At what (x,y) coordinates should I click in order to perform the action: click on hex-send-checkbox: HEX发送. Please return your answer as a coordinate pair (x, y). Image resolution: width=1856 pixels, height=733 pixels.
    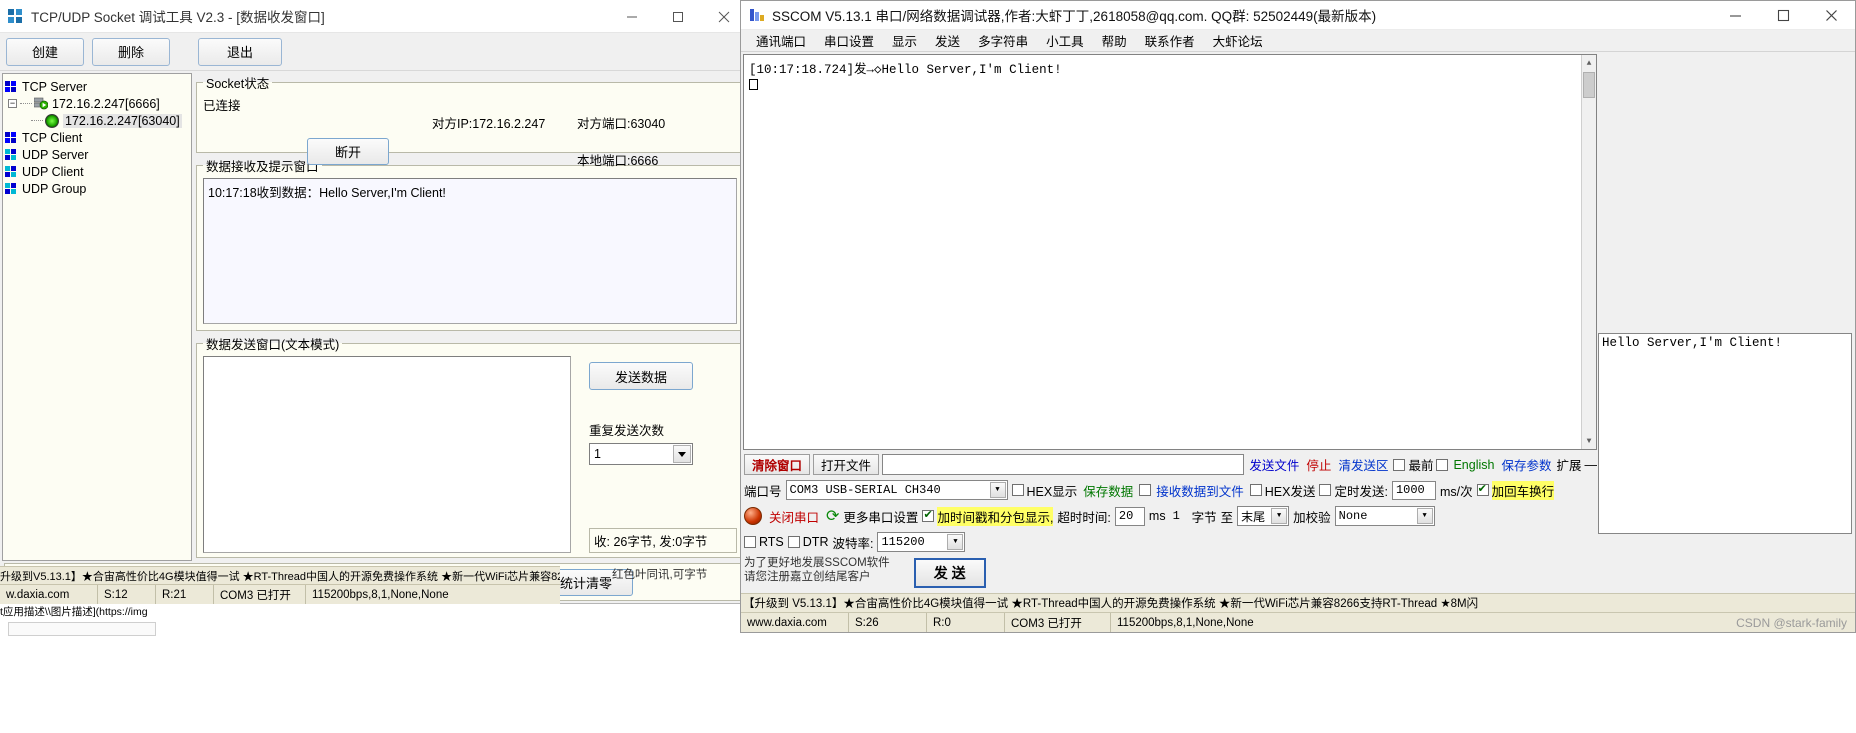
    Looking at the image, I should click on (1282, 490).